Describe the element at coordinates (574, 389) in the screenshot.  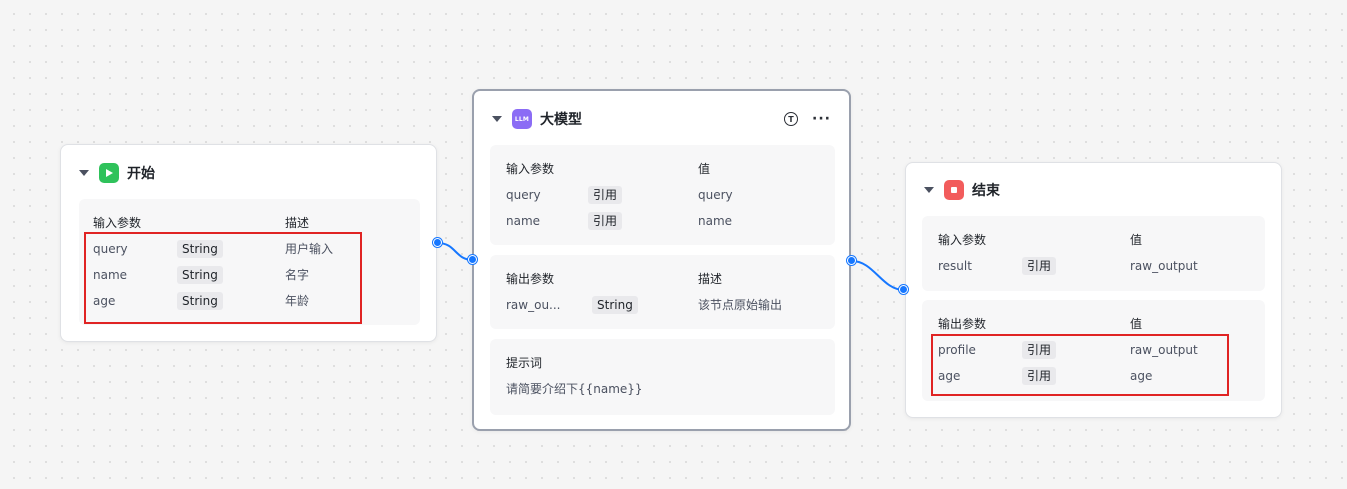
I see `prompt-text: 请简要介绍下{{name}}` at that location.